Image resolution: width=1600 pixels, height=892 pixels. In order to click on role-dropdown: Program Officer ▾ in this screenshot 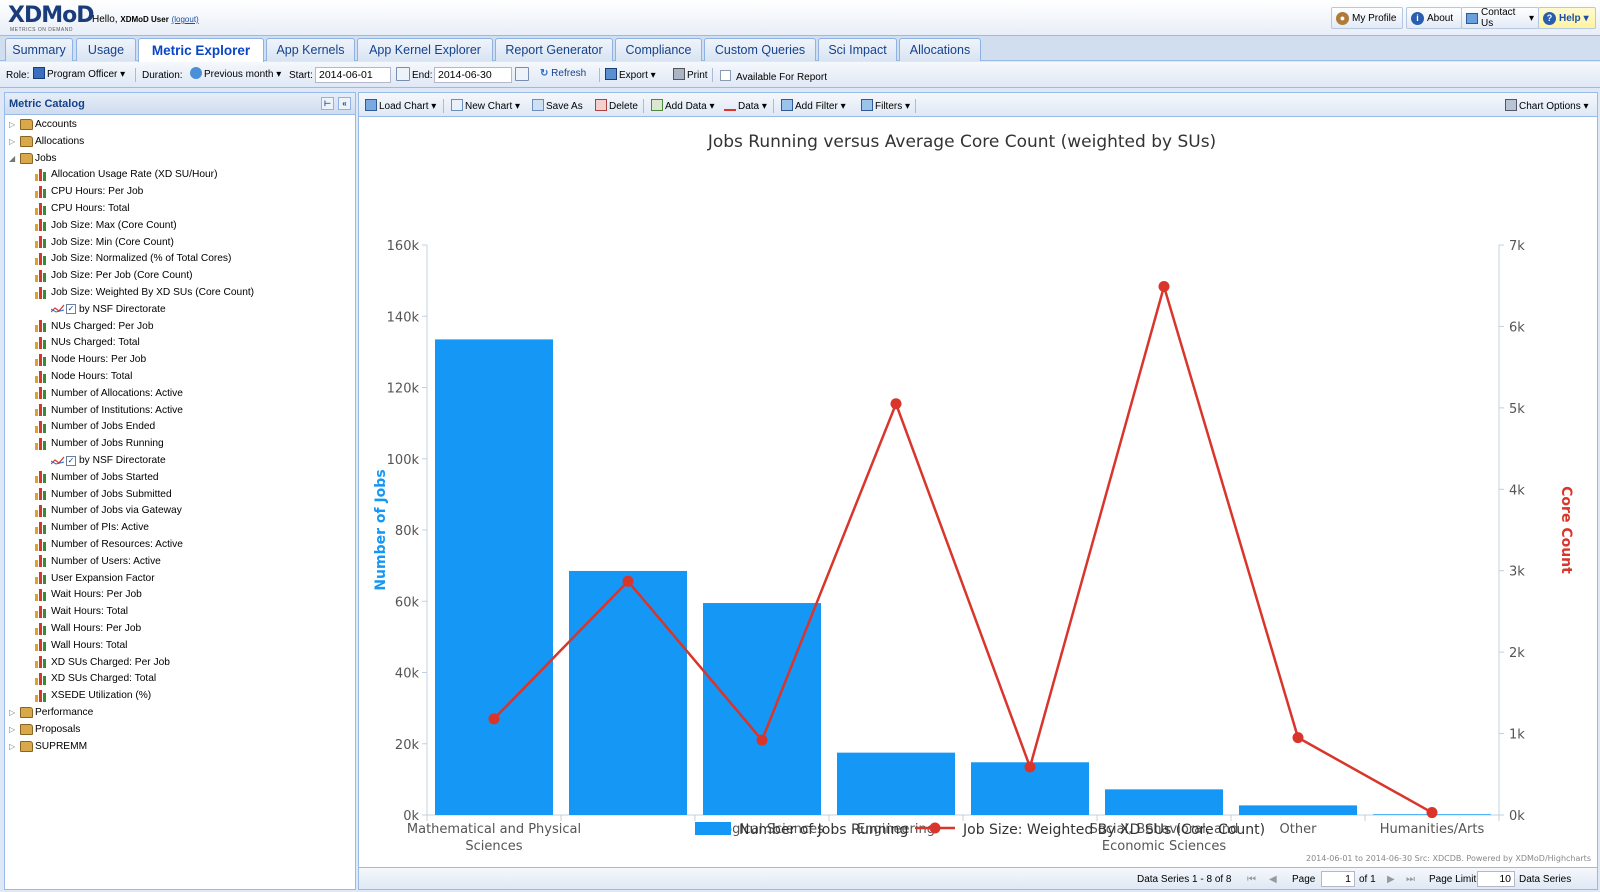, I will do `click(79, 73)`.